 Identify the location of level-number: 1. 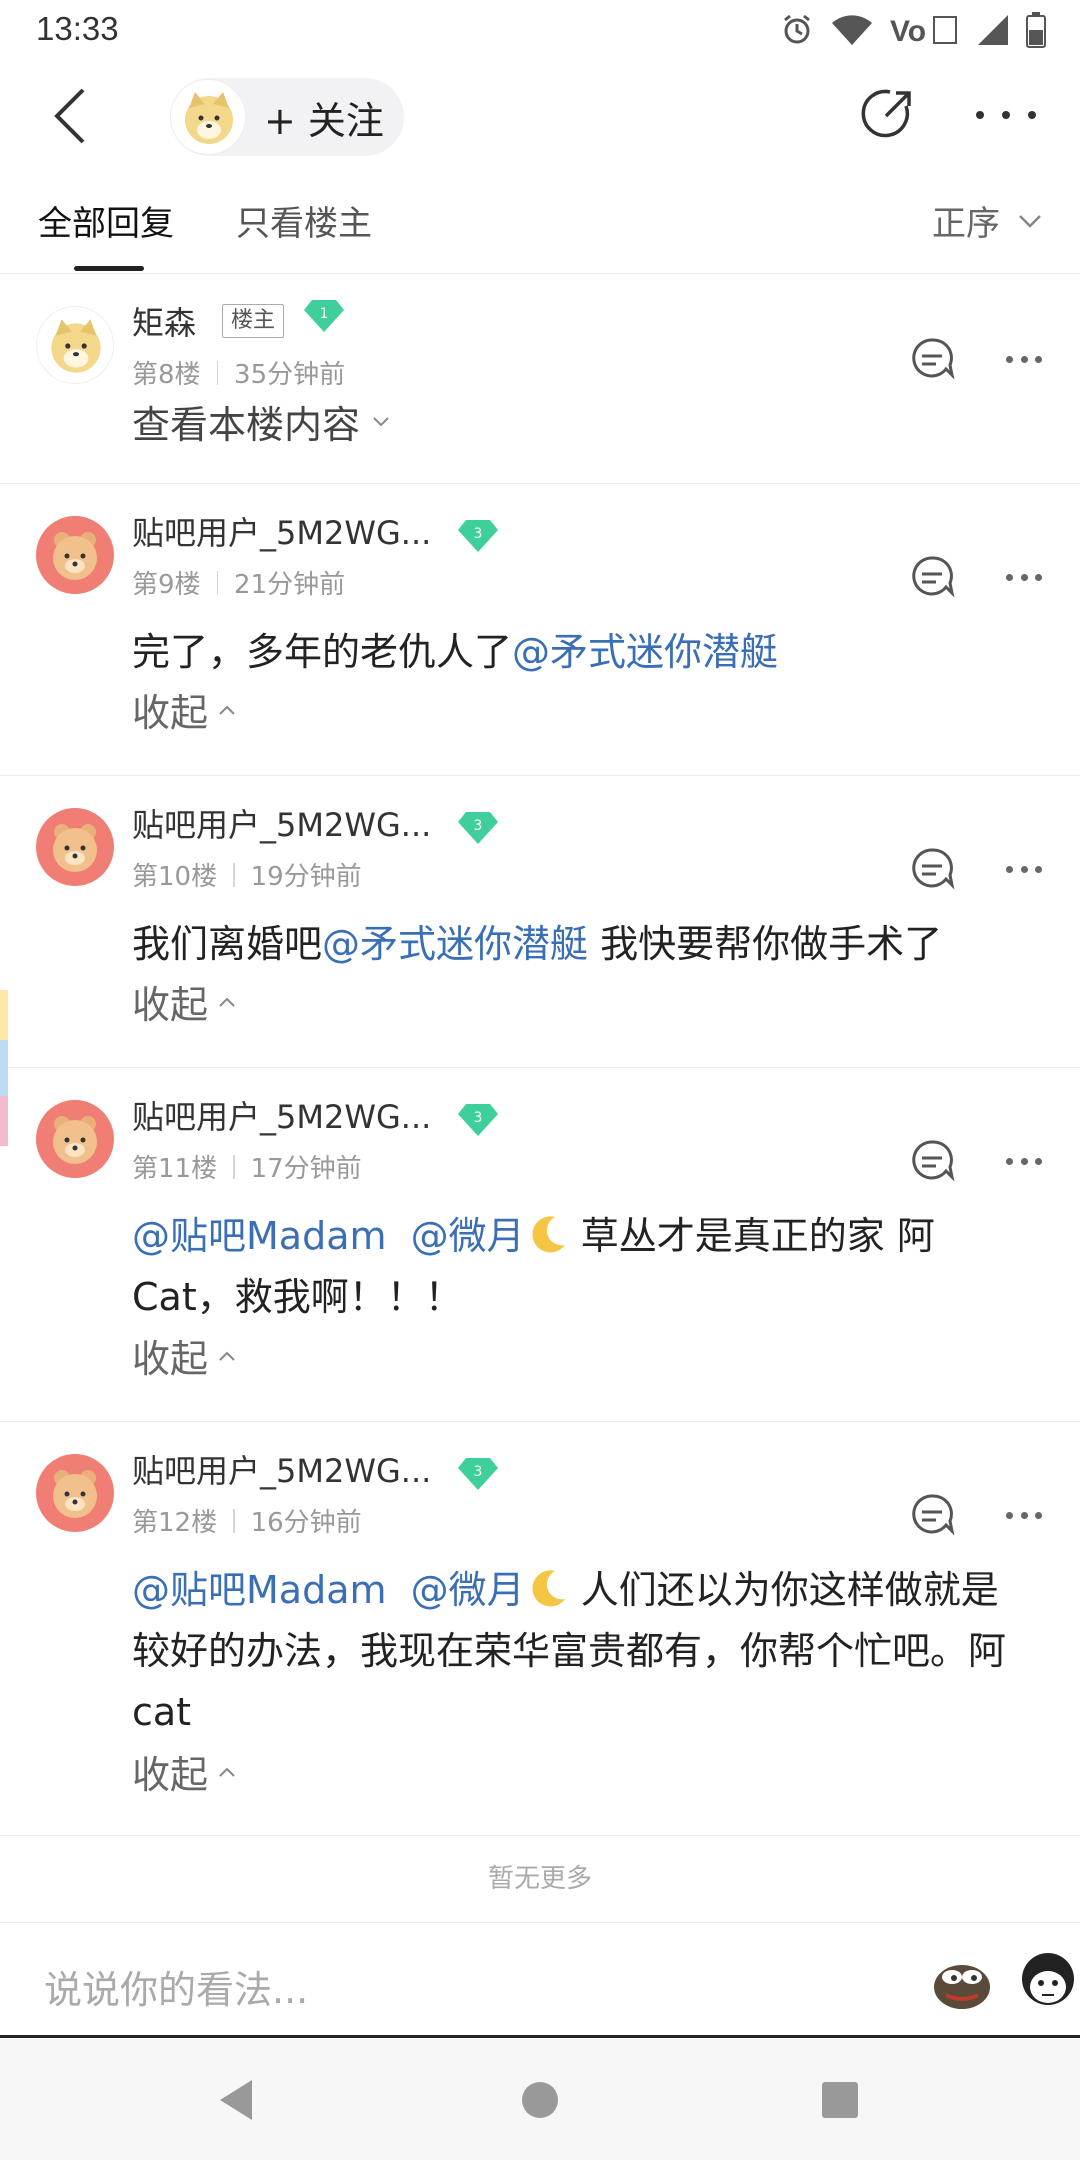
(324, 314).